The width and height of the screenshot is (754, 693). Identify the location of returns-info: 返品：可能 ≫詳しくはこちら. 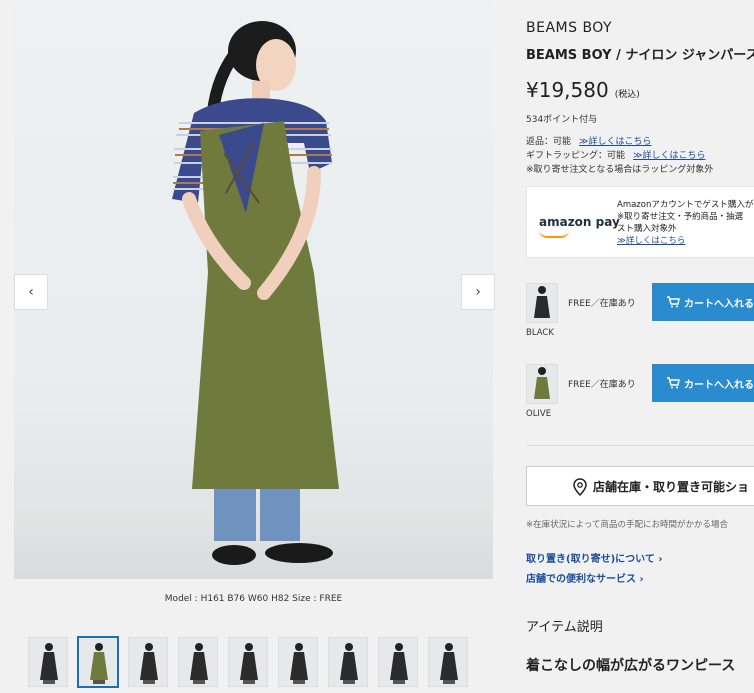
(588, 140).